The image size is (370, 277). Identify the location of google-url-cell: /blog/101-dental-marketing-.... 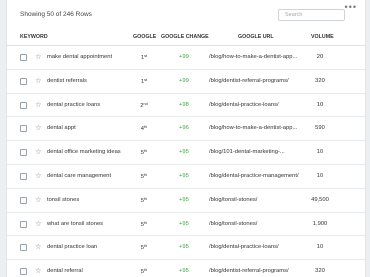
(247, 152).